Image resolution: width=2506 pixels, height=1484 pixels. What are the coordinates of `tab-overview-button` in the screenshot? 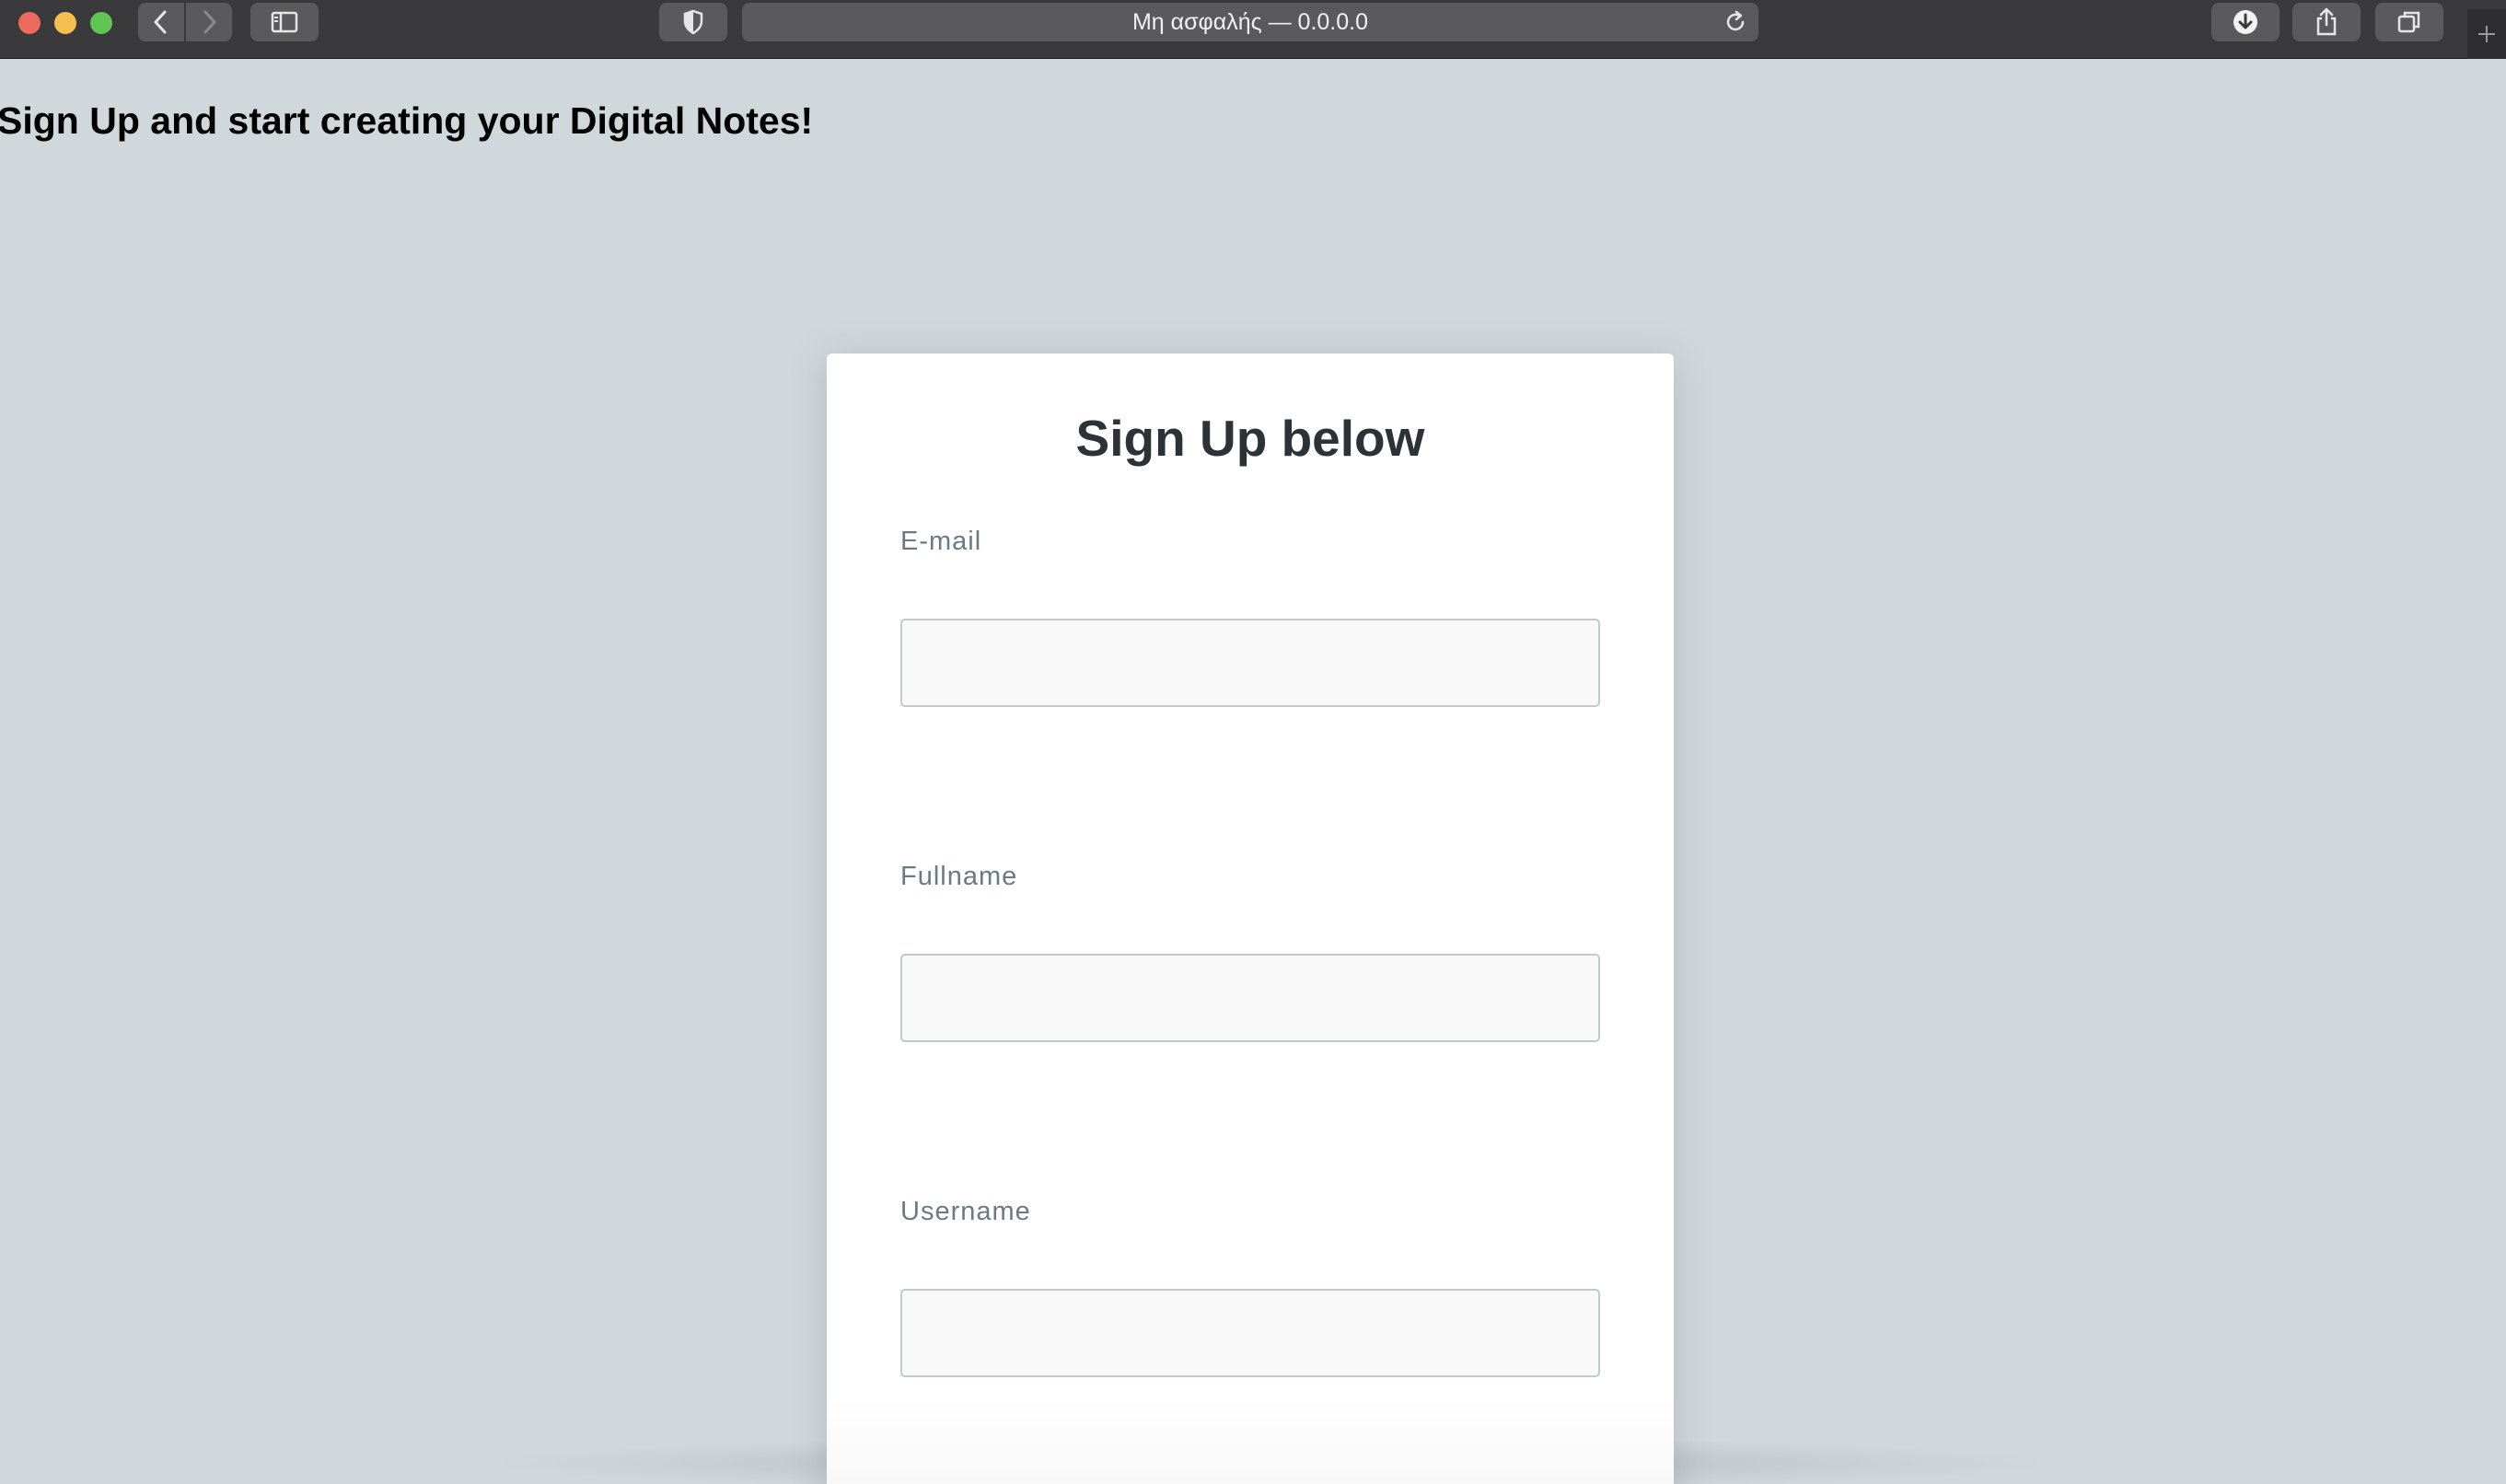 It's located at (2409, 22).